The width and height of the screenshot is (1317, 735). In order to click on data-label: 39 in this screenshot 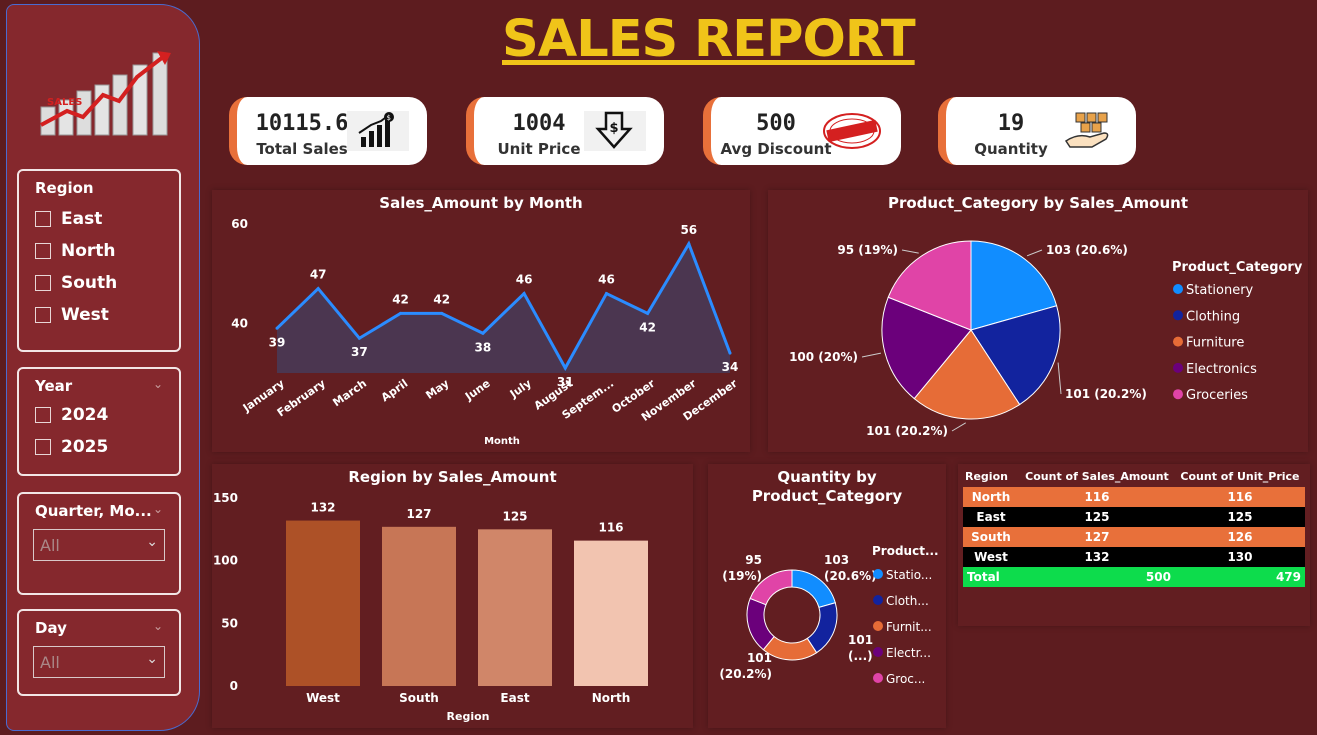, I will do `click(277, 342)`.